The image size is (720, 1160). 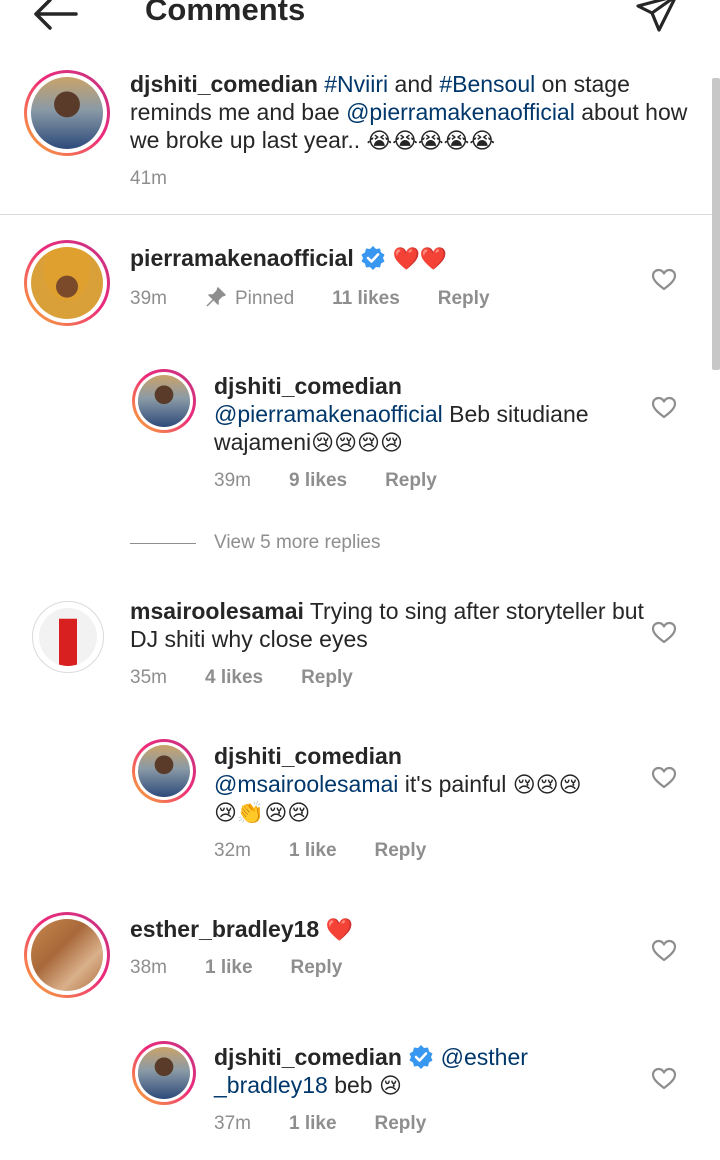 I want to click on share-button, so click(x=657, y=18).